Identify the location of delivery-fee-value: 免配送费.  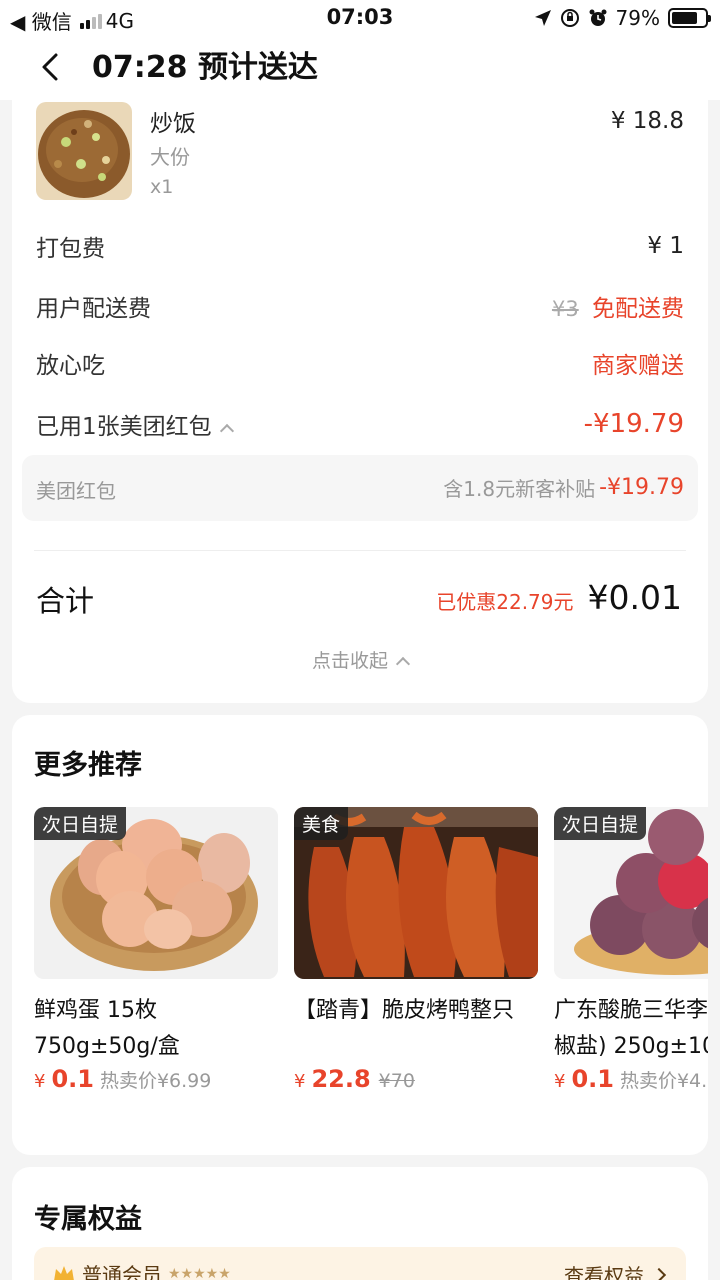
(638, 309).